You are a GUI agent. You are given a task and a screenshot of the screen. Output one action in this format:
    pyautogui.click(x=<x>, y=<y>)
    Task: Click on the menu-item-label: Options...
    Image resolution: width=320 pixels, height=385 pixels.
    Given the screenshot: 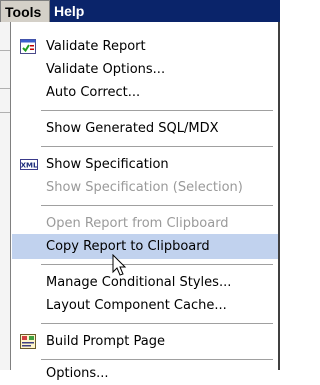 What is the action you would take?
    pyautogui.click(x=77, y=373)
    